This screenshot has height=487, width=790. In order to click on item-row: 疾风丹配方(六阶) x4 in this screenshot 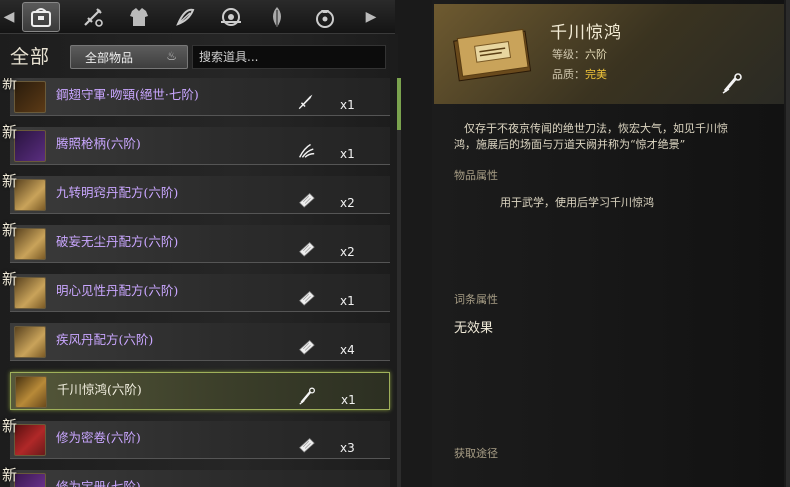, I will do `click(200, 342)`.